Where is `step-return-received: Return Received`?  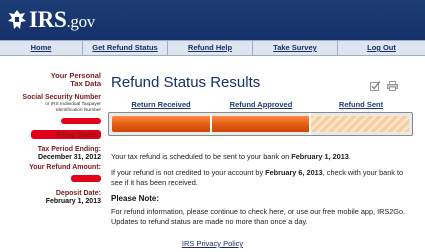
step-return-received: Return Received is located at coordinates (161, 105).